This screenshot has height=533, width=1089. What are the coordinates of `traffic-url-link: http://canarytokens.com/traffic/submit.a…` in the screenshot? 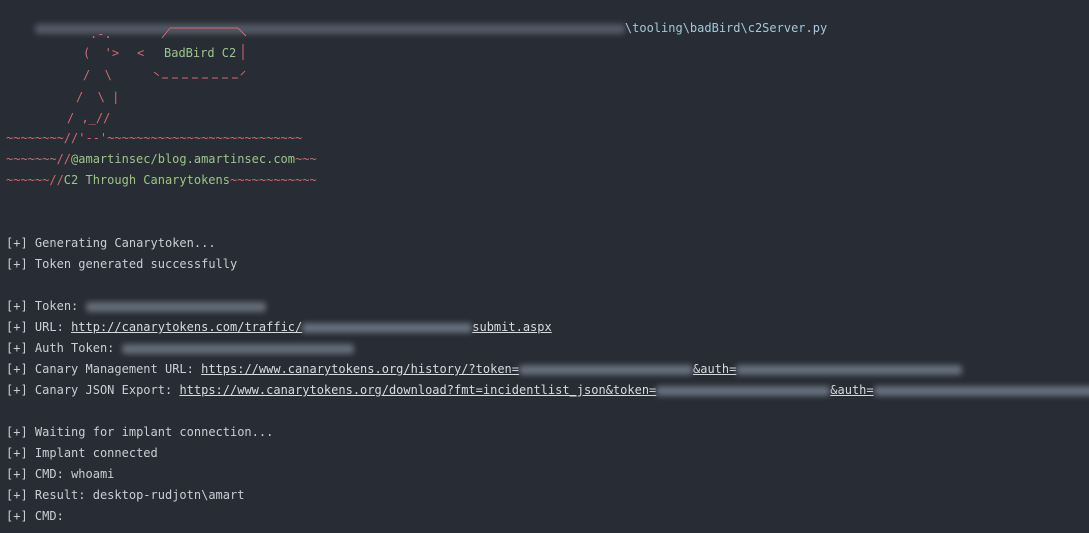 It's located at (311, 327).